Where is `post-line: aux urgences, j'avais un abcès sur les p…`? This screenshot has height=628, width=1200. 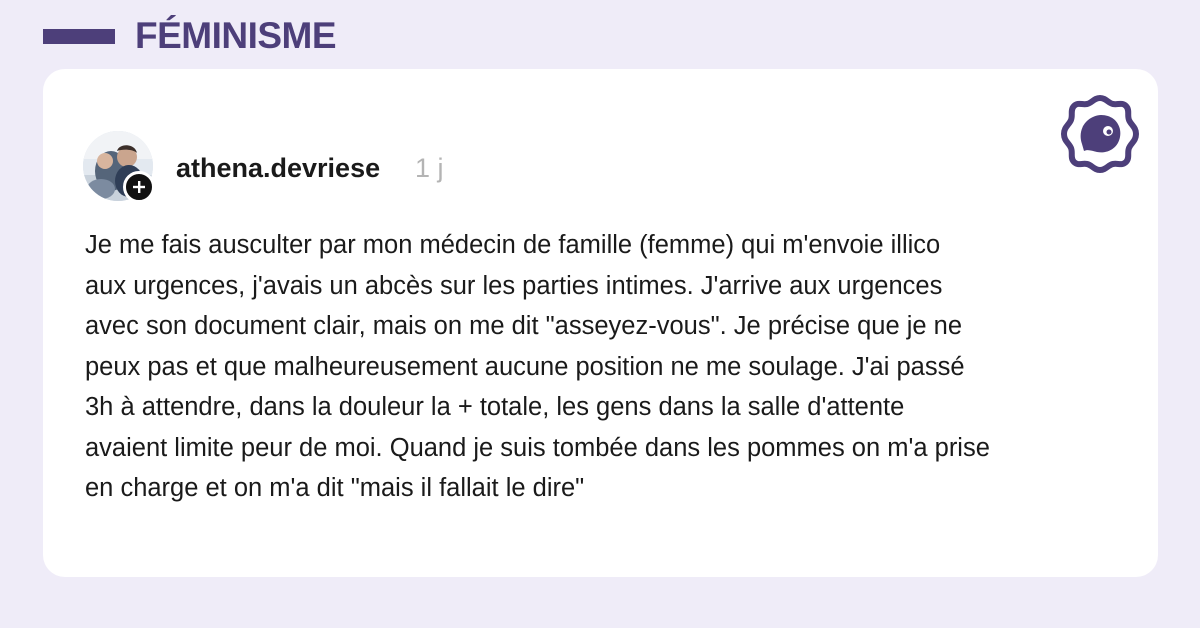 post-line: aux urgences, j'avais un abcès sur les p… is located at coordinates (514, 285).